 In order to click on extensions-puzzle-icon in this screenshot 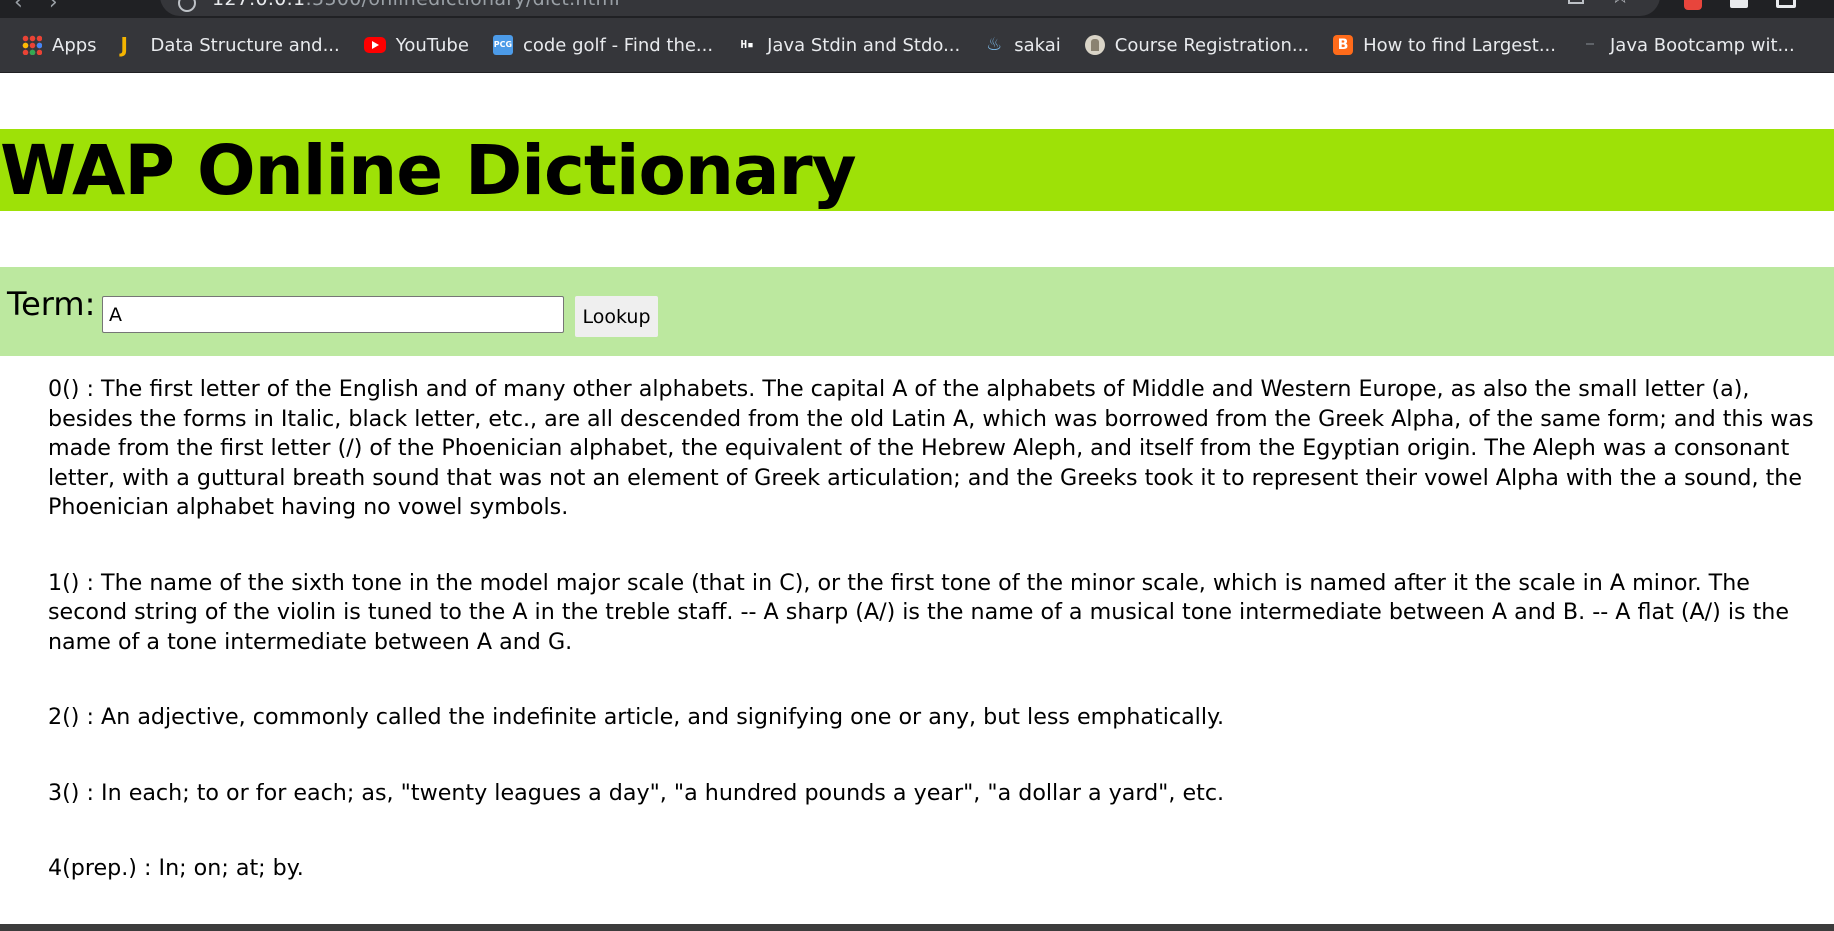, I will do `click(1739, 4)`.